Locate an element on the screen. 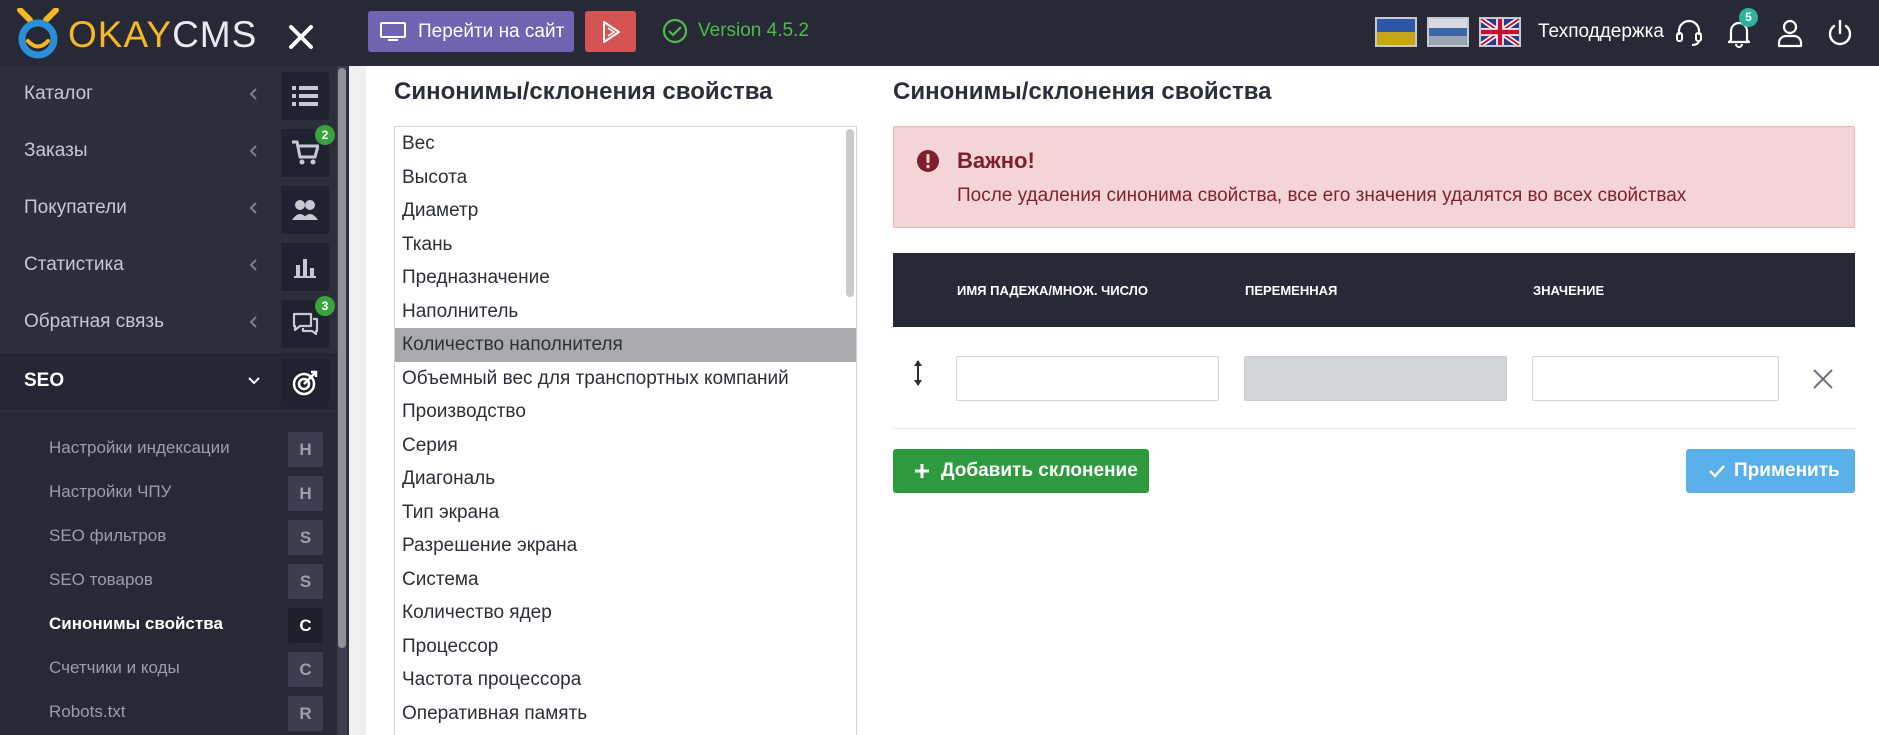 This screenshot has width=1879, height=735. sidebar-item-customers: Покупатели is located at coordinates (168, 208).